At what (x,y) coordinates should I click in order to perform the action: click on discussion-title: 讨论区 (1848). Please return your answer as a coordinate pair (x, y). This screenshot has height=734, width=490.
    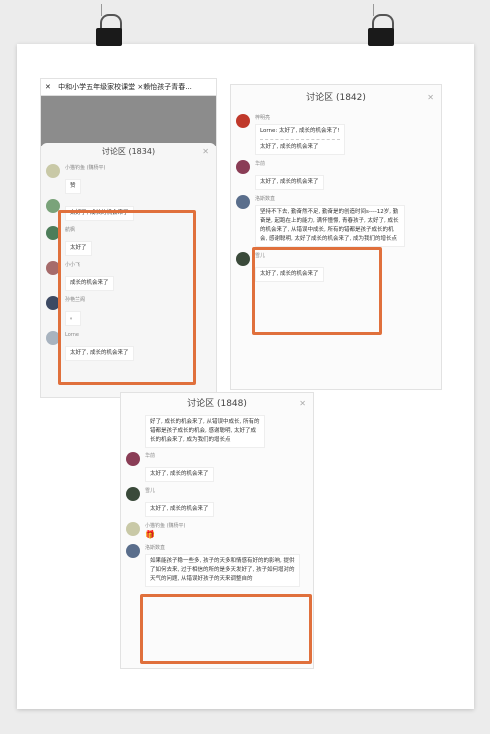
    Looking at the image, I should click on (217, 404).